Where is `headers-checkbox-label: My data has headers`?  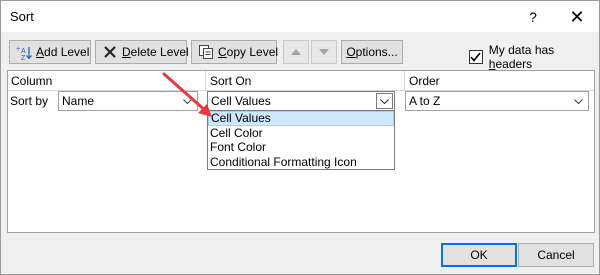 headers-checkbox-label: My data has headers is located at coordinates (521, 57).